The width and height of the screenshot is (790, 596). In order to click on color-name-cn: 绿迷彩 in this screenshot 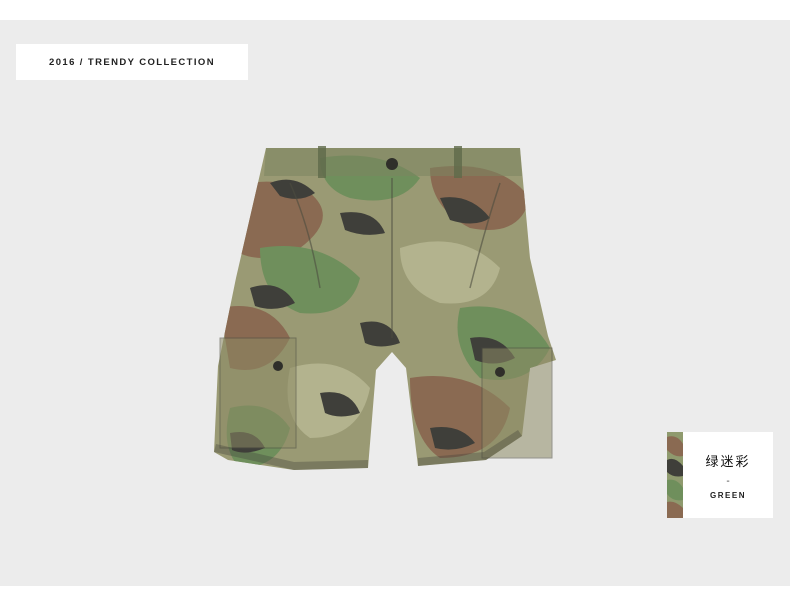, I will do `click(728, 461)`.